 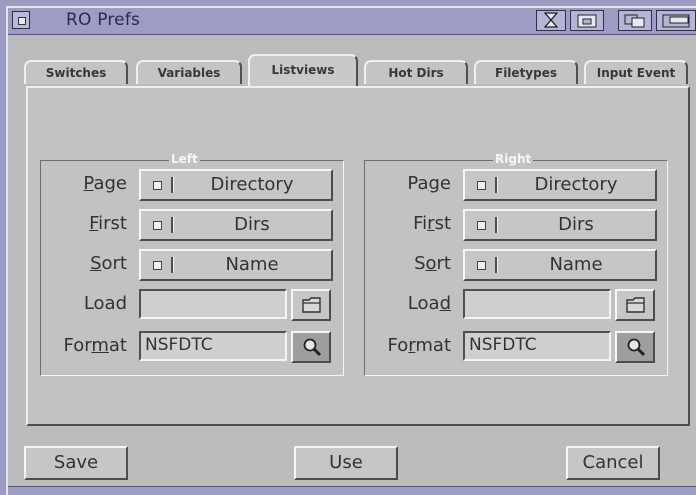 What do you see at coordinates (613, 463) in the screenshot?
I see `cancel-button: Cancel` at bounding box center [613, 463].